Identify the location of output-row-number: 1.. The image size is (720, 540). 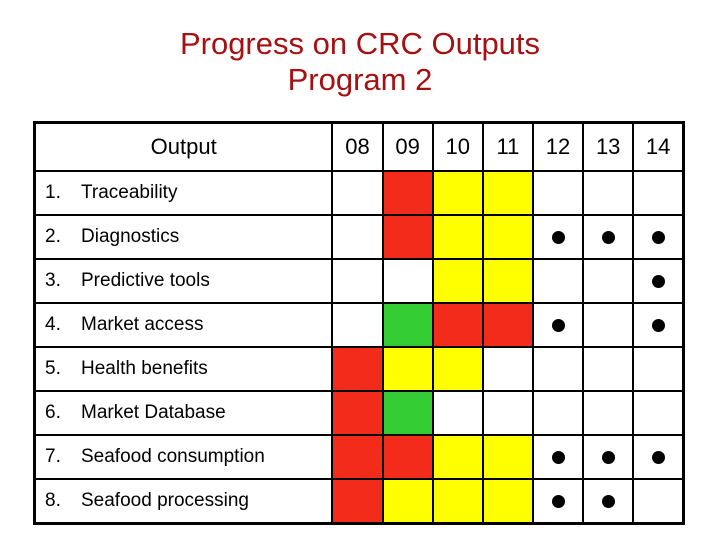
(53, 192).